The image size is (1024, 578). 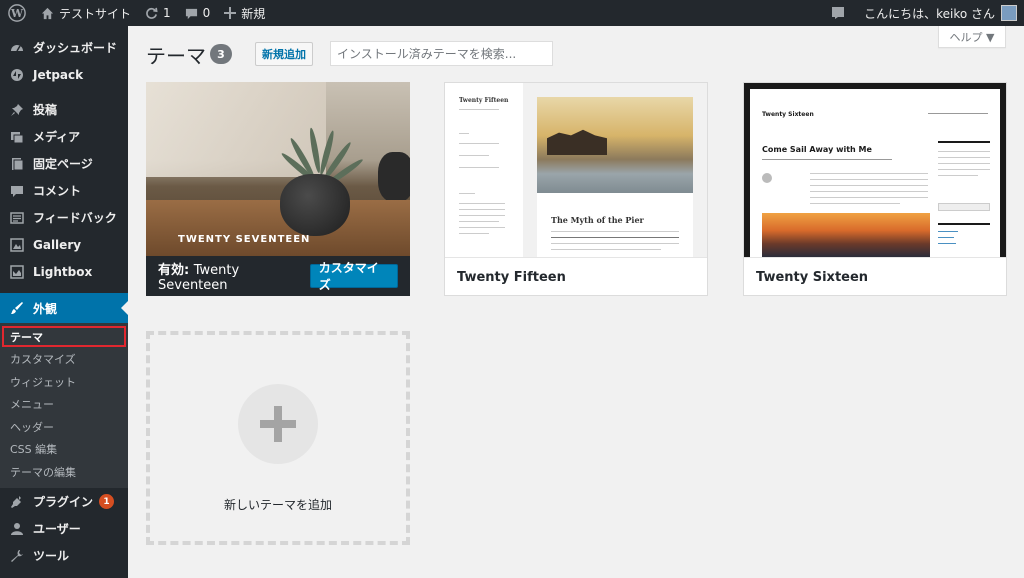 I want to click on theme-preview-image: Twenty Sixteen Come Sail Away with Me, so click(x=875, y=170).